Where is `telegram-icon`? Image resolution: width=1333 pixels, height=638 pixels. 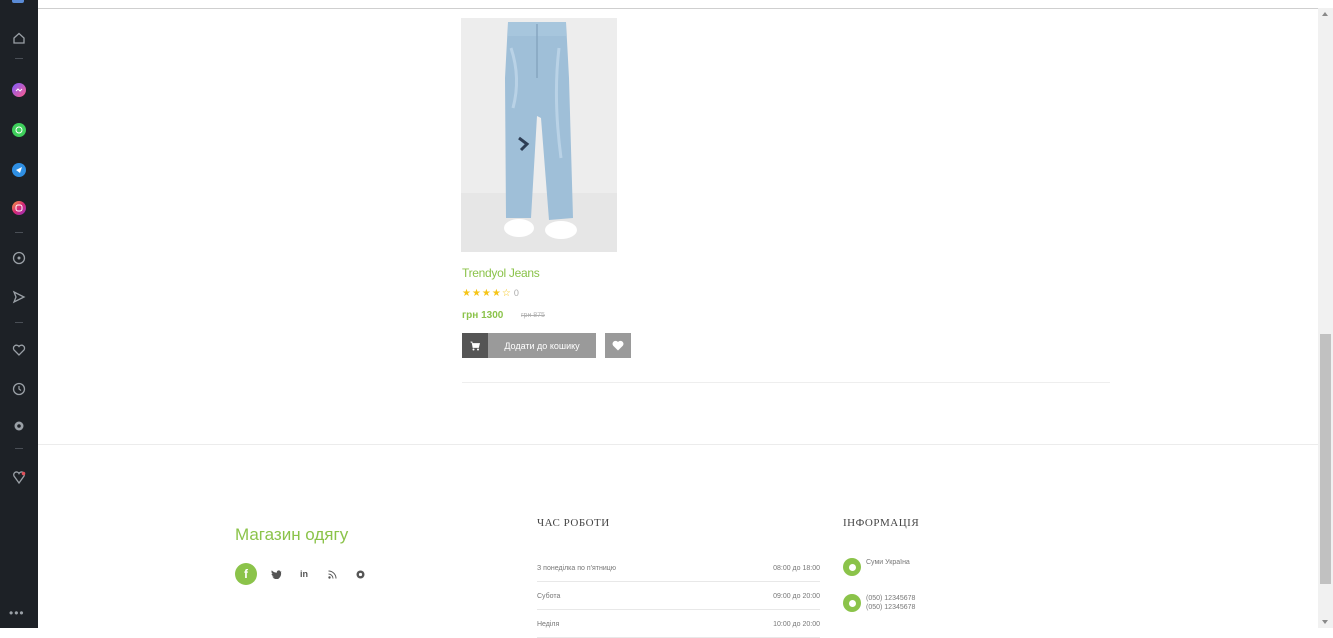 telegram-icon is located at coordinates (19, 170).